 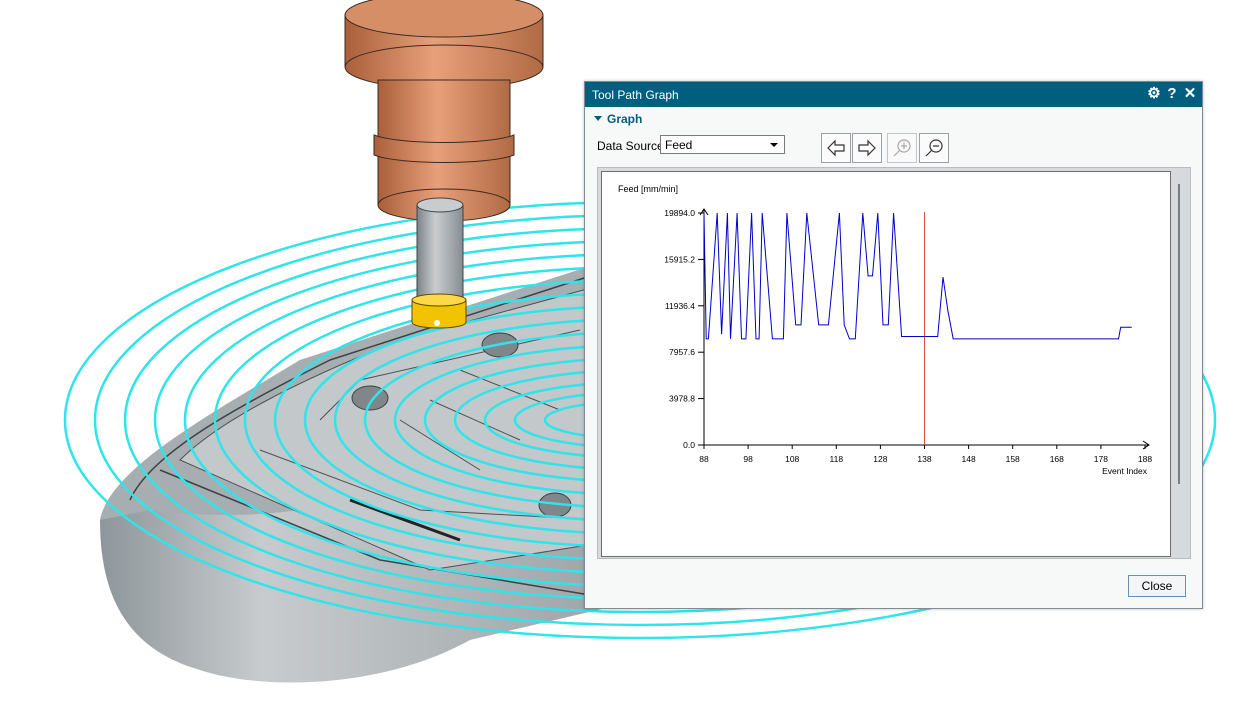 What do you see at coordinates (1190, 94) in the screenshot?
I see `close-icon: ✕` at bounding box center [1190, 94].